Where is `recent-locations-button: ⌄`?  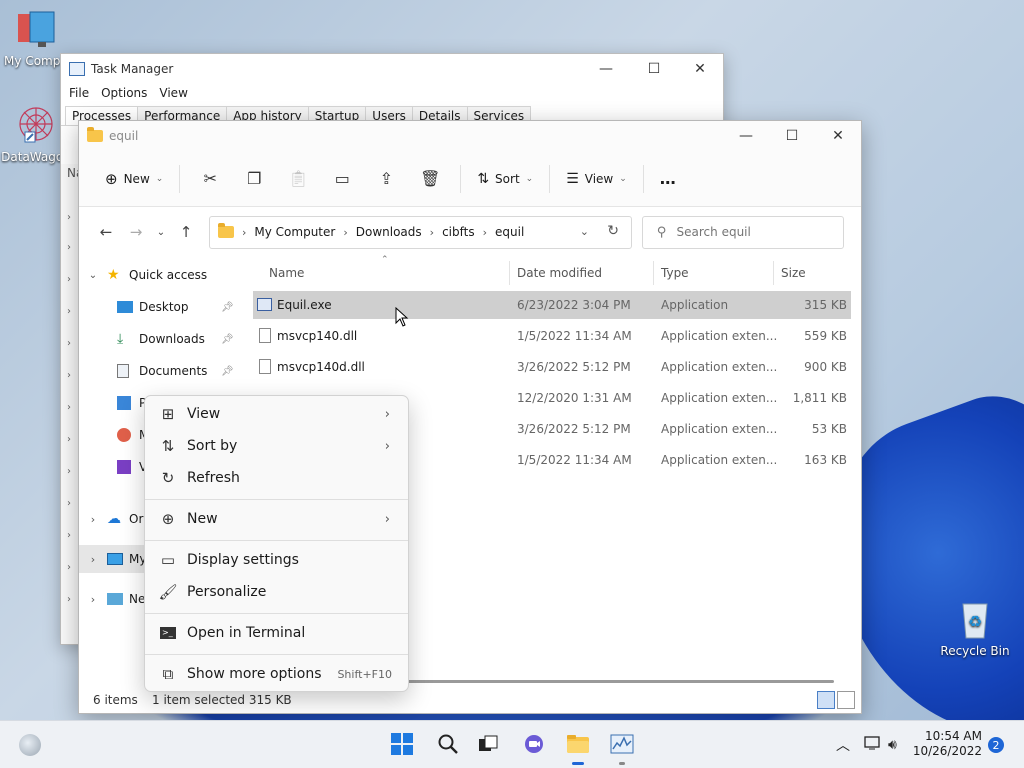
recent-locations-button: ⌄ is located at coordinates (161, 232).